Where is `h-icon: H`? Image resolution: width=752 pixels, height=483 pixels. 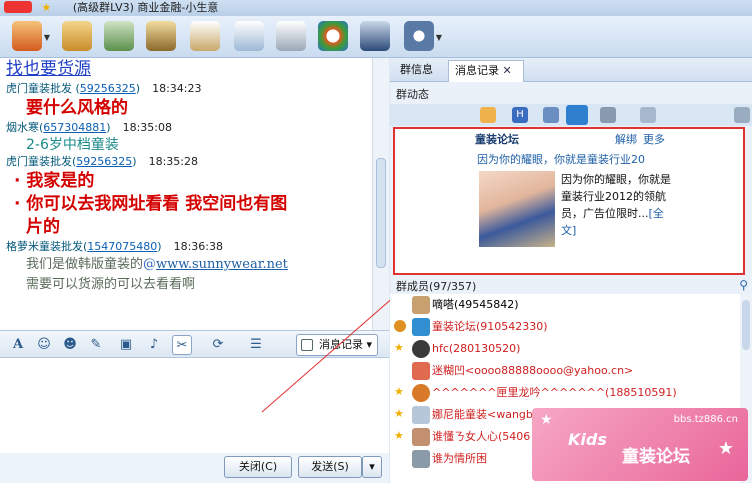 h-icon: H is located at coordinates (520, 115).